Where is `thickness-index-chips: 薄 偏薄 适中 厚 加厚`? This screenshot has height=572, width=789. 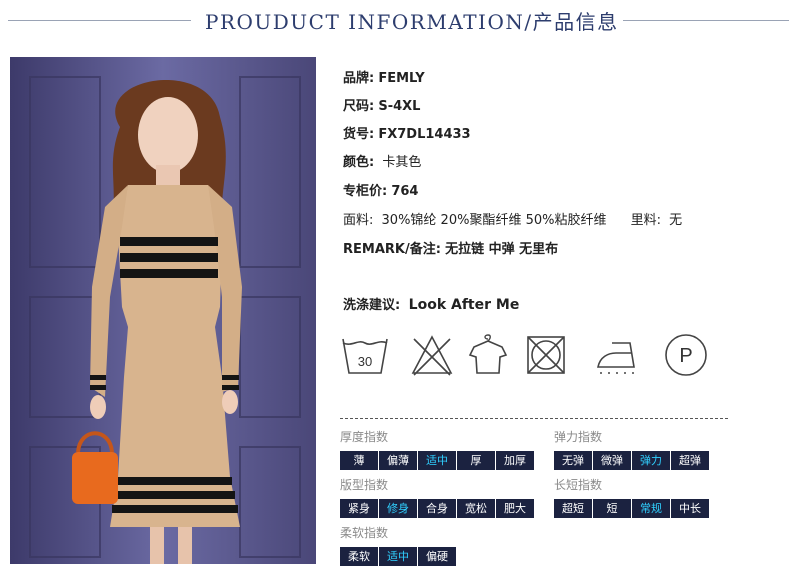 thickness-index-chips: 薄 偏薄 适中 厚 加厚 is located at coordinates (437, 460).